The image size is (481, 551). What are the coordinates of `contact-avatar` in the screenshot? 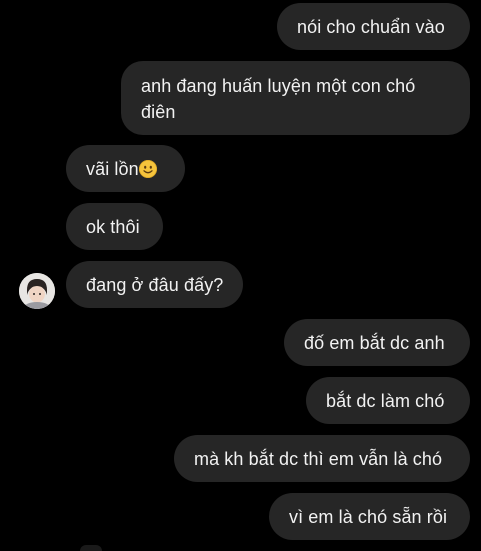 It's located at (37, 291).